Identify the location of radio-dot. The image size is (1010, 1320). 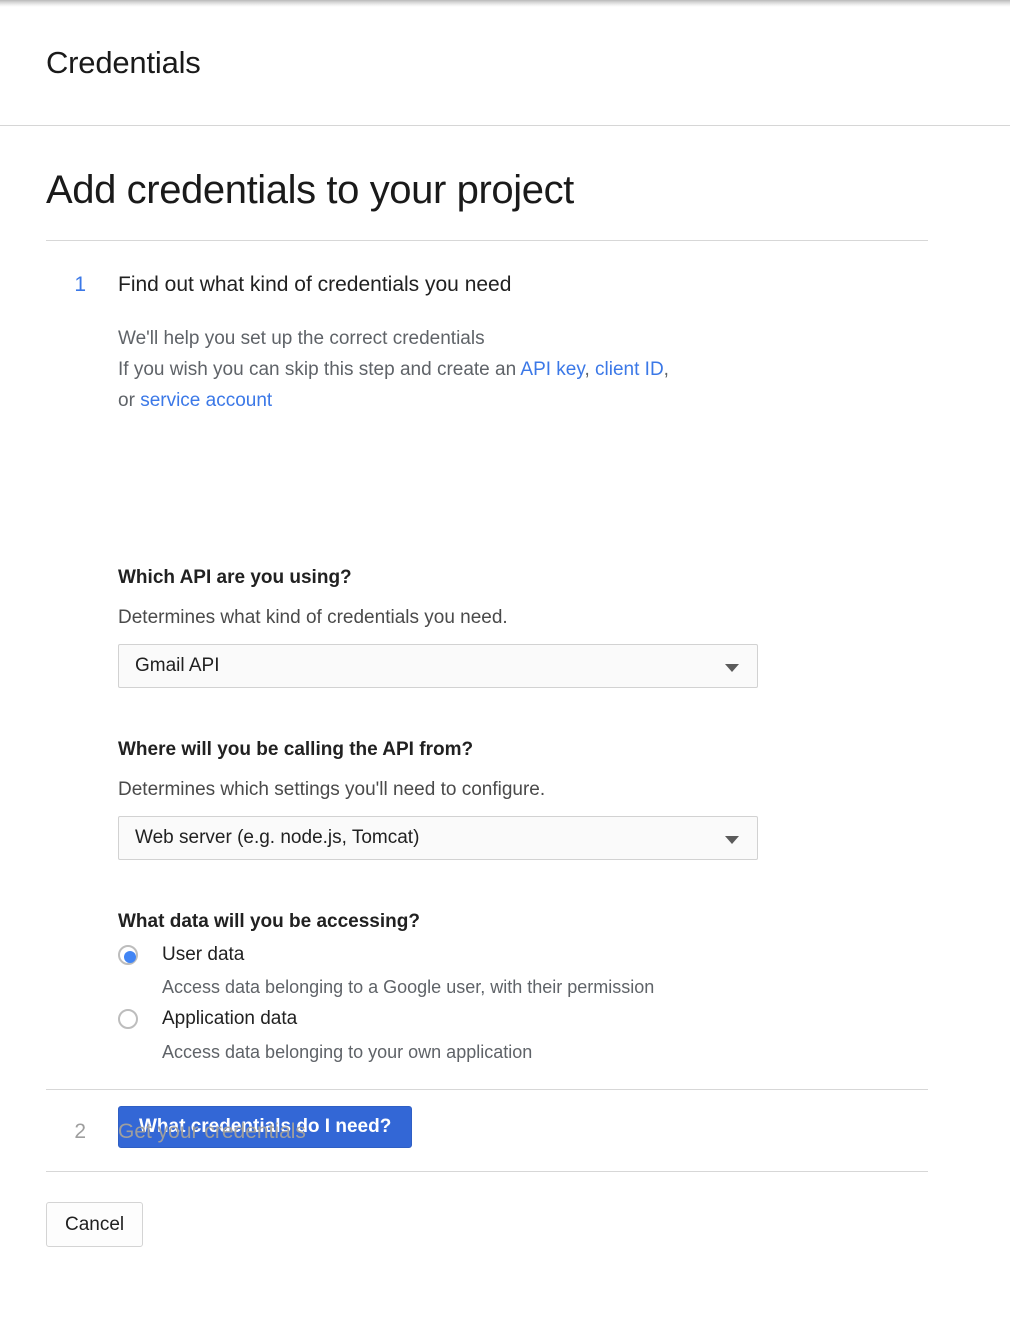
(130, 957).